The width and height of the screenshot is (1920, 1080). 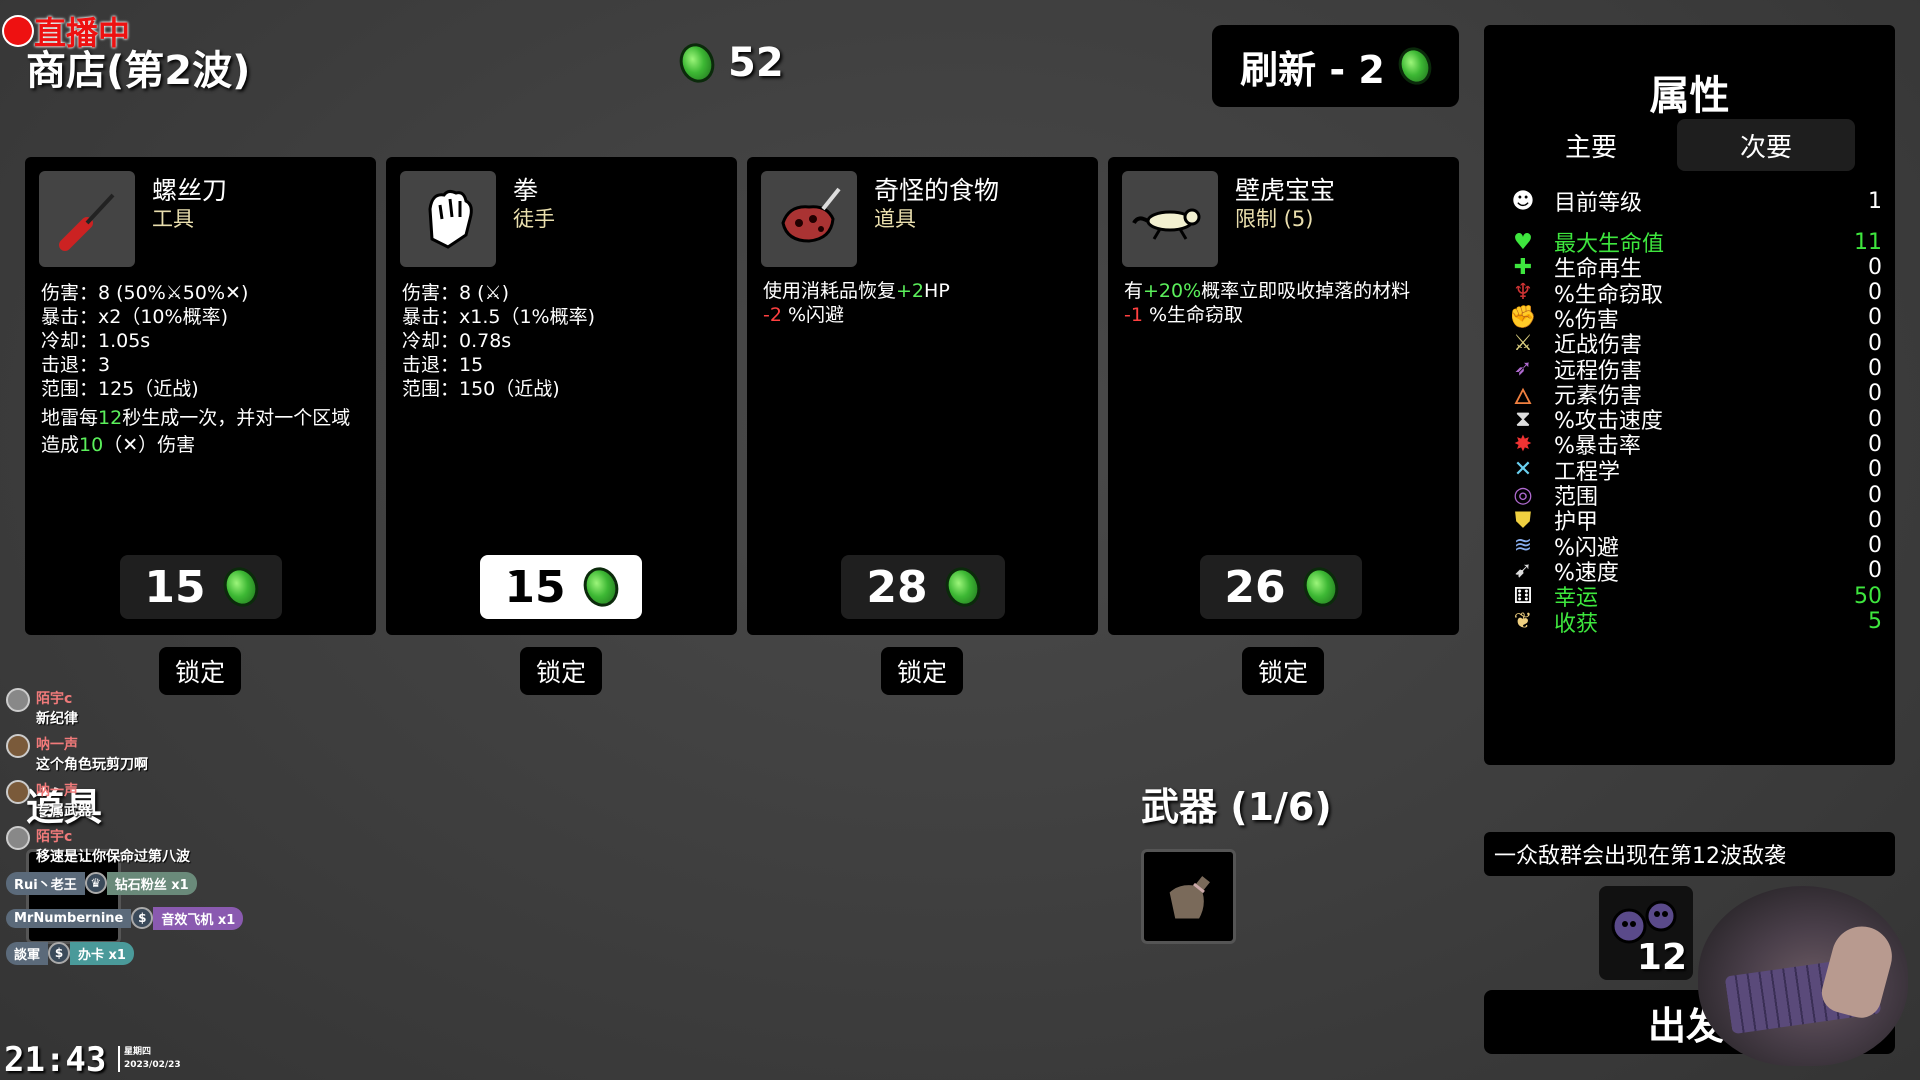 What do you see at coordinates (1285, 190) in the screenshot?
I see `card-name: 壁虎宝宝` at bounding box center [1285, 190].